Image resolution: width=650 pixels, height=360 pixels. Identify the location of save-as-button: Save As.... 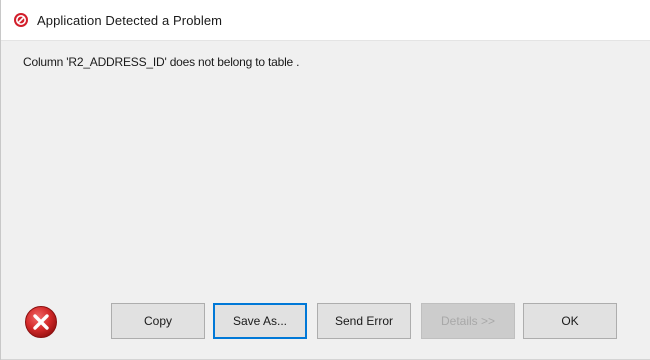
(260, 321).